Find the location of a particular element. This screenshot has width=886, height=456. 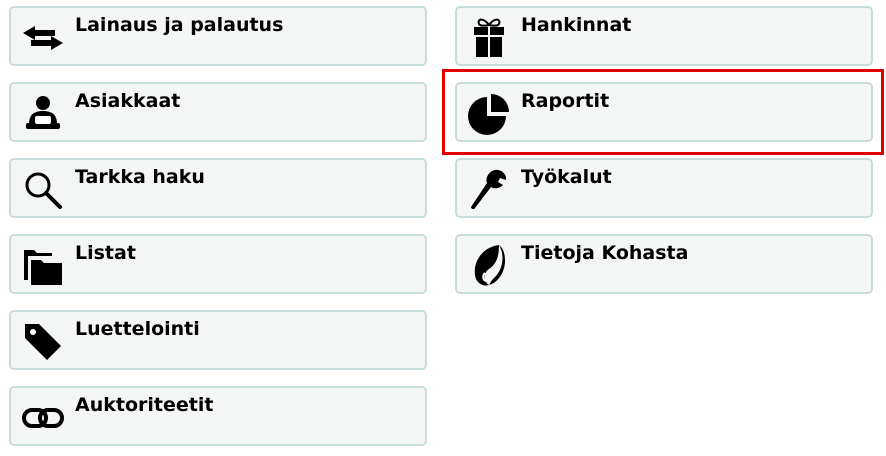

folders-icon is located at coordinates (43, 266).